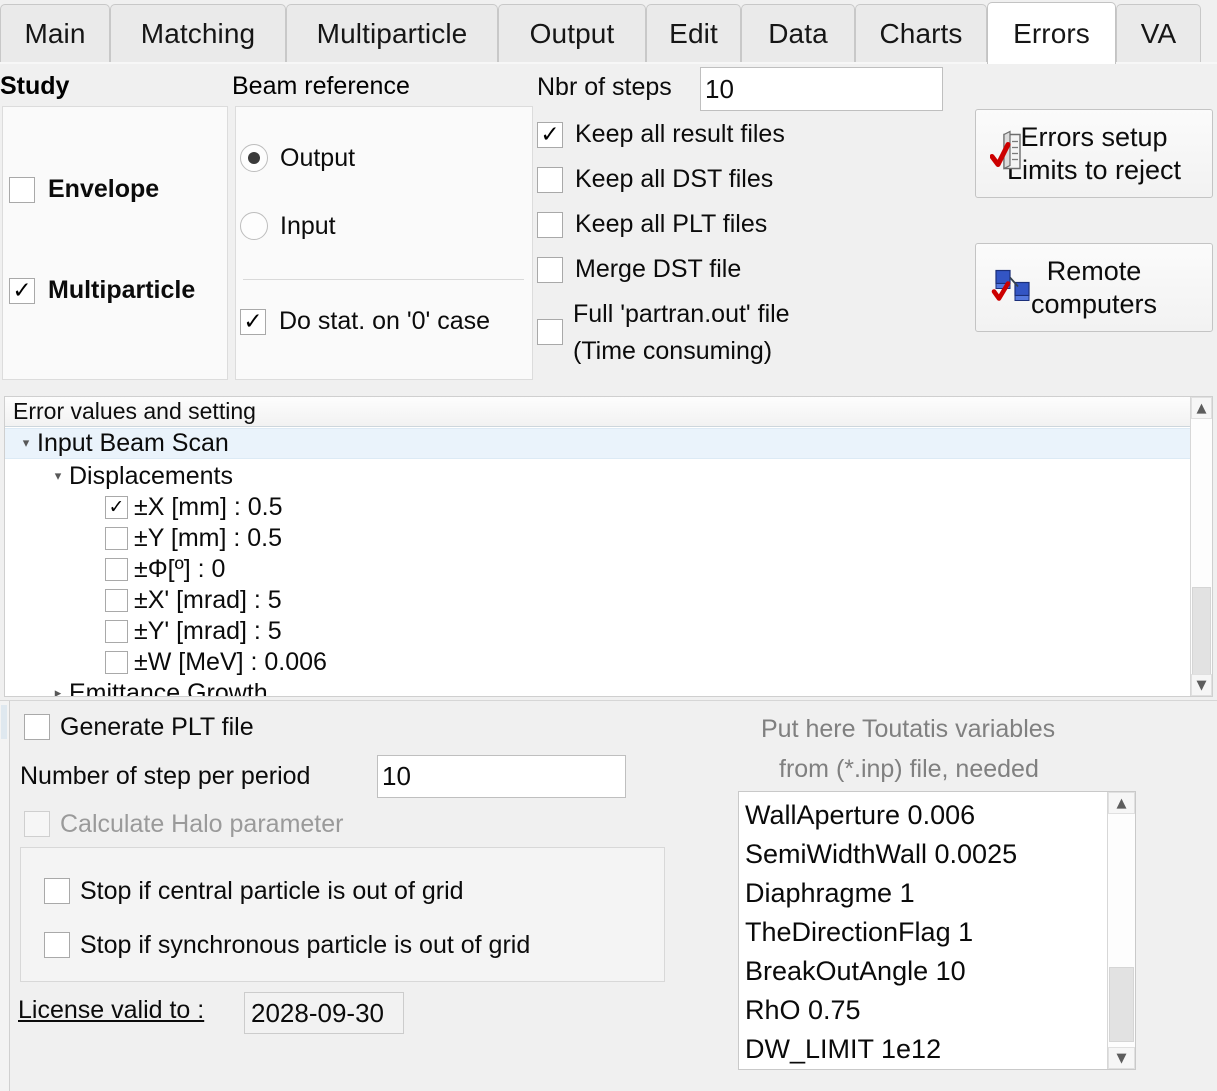  What do you see at coordinates (202, 824) in the screenshot?
I see `calculate-halo-label: Calculate Halo parameter` at bounding box center [202, 824].